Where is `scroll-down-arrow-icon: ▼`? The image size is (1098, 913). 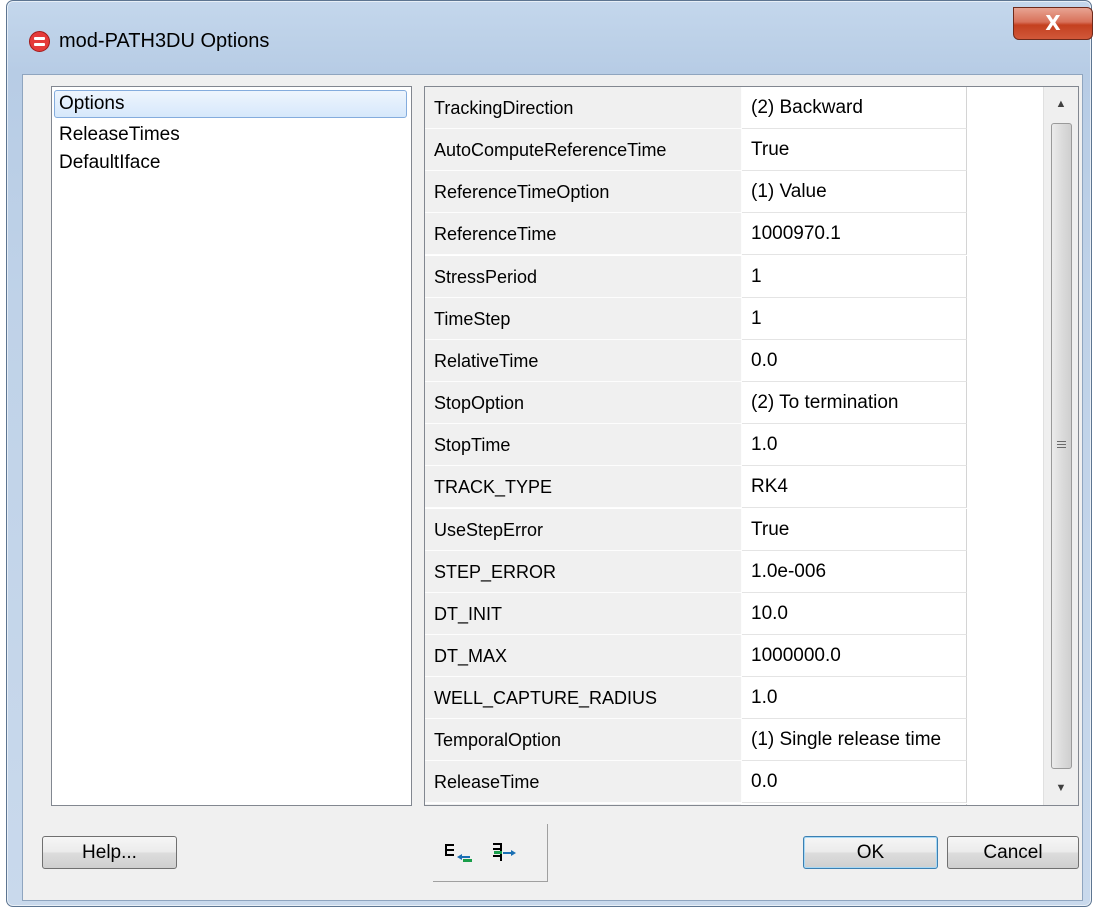 scroll-down-arrow-icon: ▼ is located at coordinates (1061, 788).